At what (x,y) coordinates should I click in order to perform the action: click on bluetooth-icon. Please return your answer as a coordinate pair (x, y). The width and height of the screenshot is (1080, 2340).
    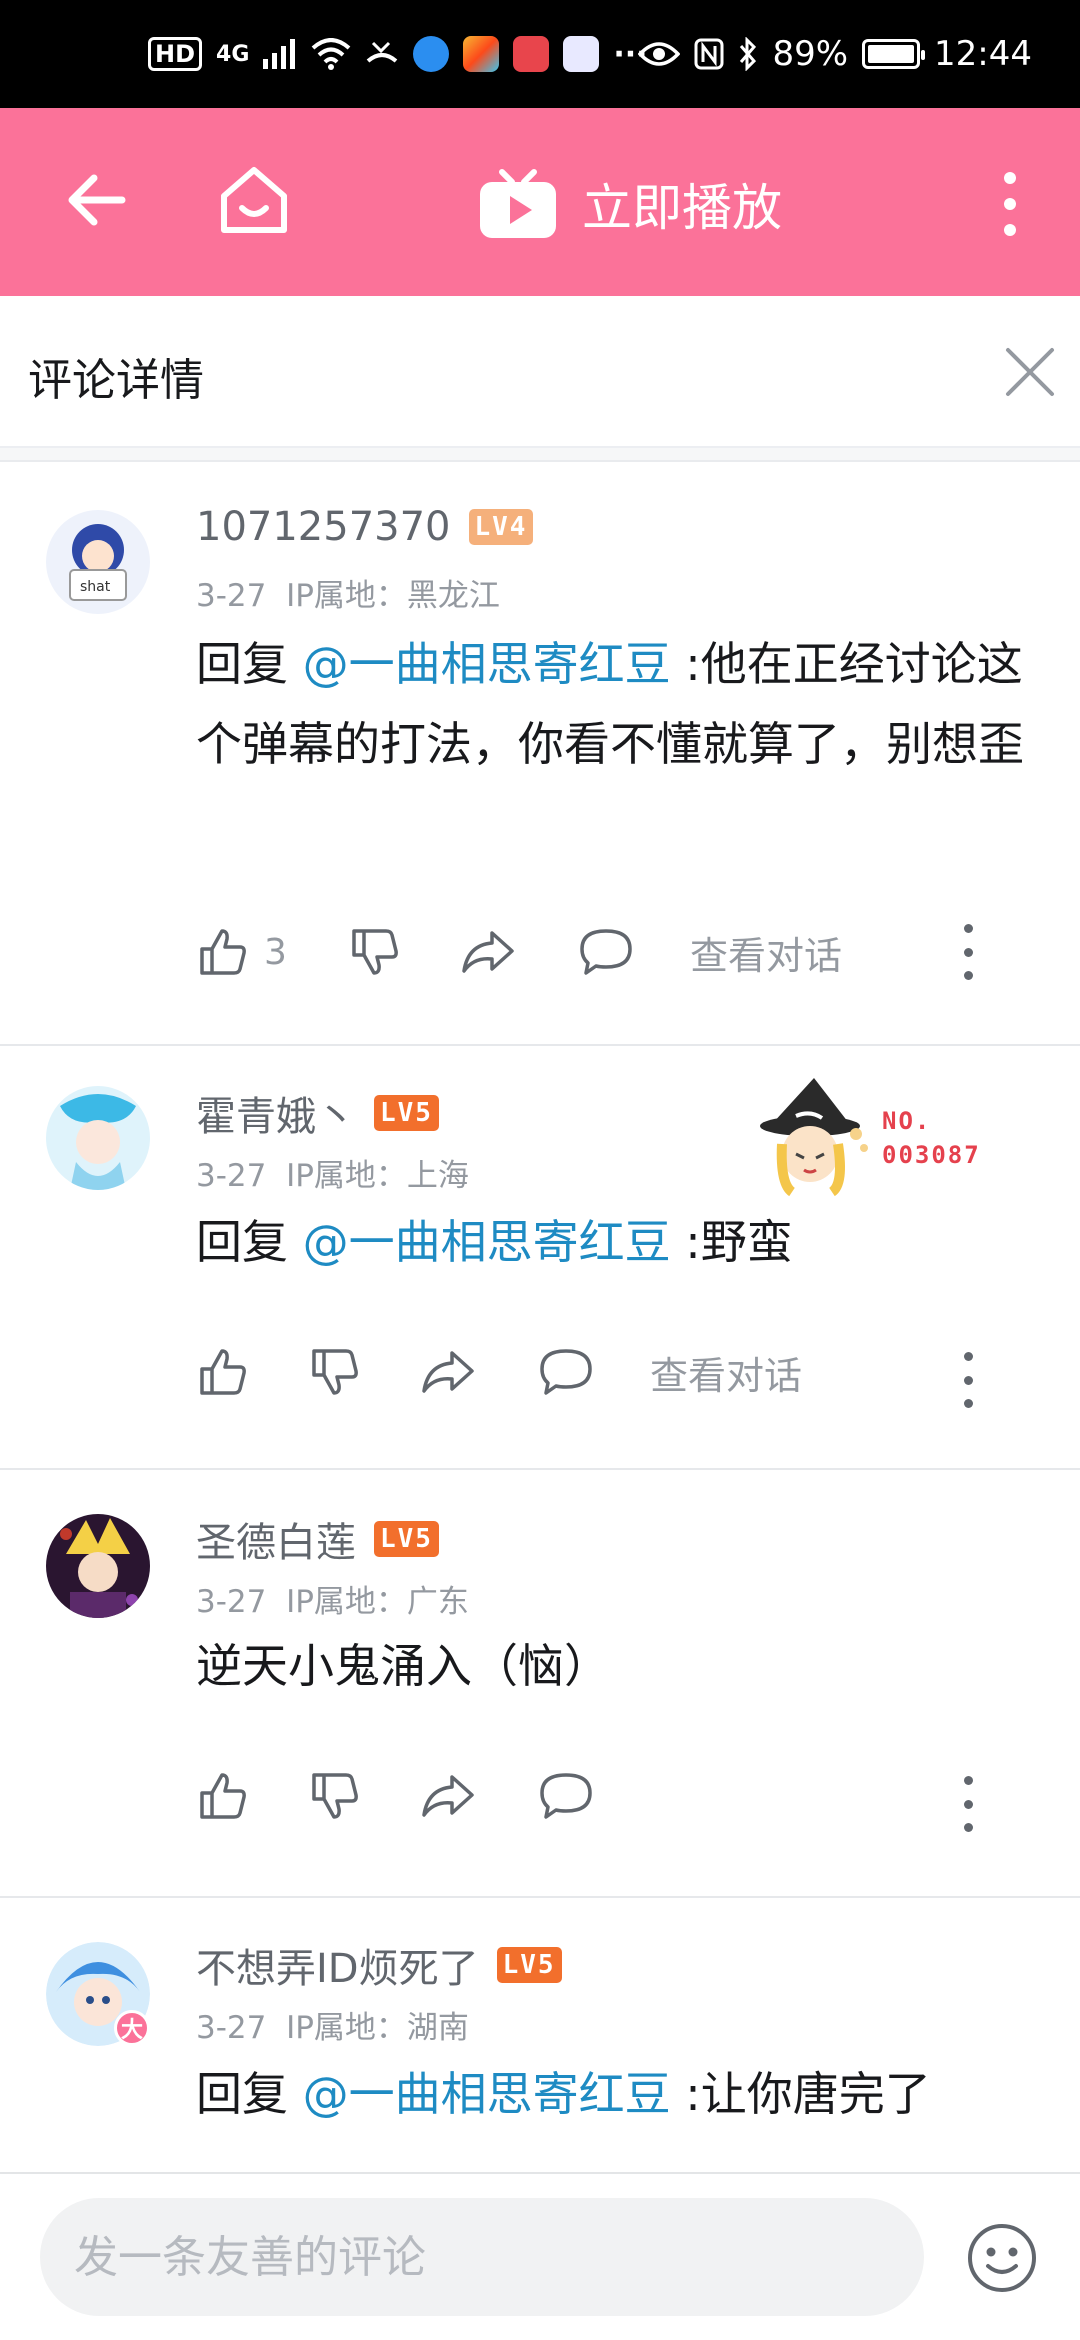
    Looking at the image, I should click on (748, 54).